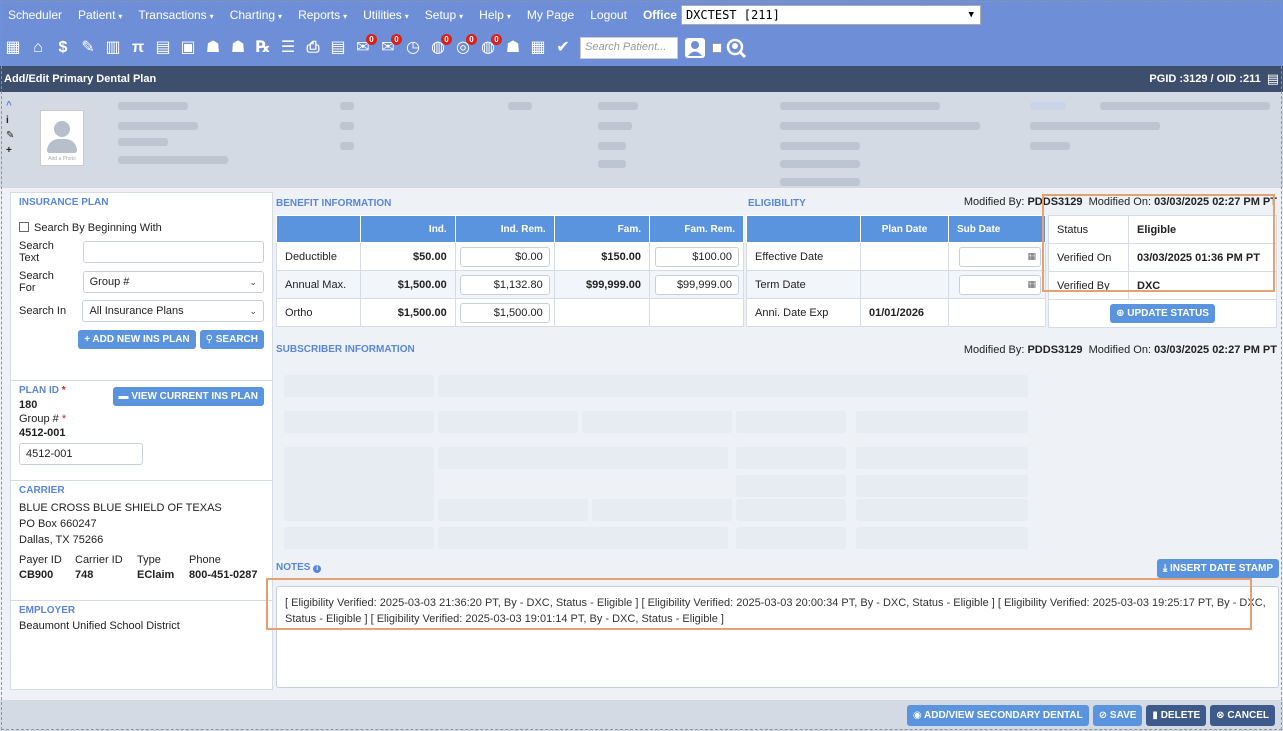 This screenshot has height=731, width=1283. What do you see at coordinates (695, 48) in the screenshot?
I see `patient-search-icon` at bounding box center [695, 48].